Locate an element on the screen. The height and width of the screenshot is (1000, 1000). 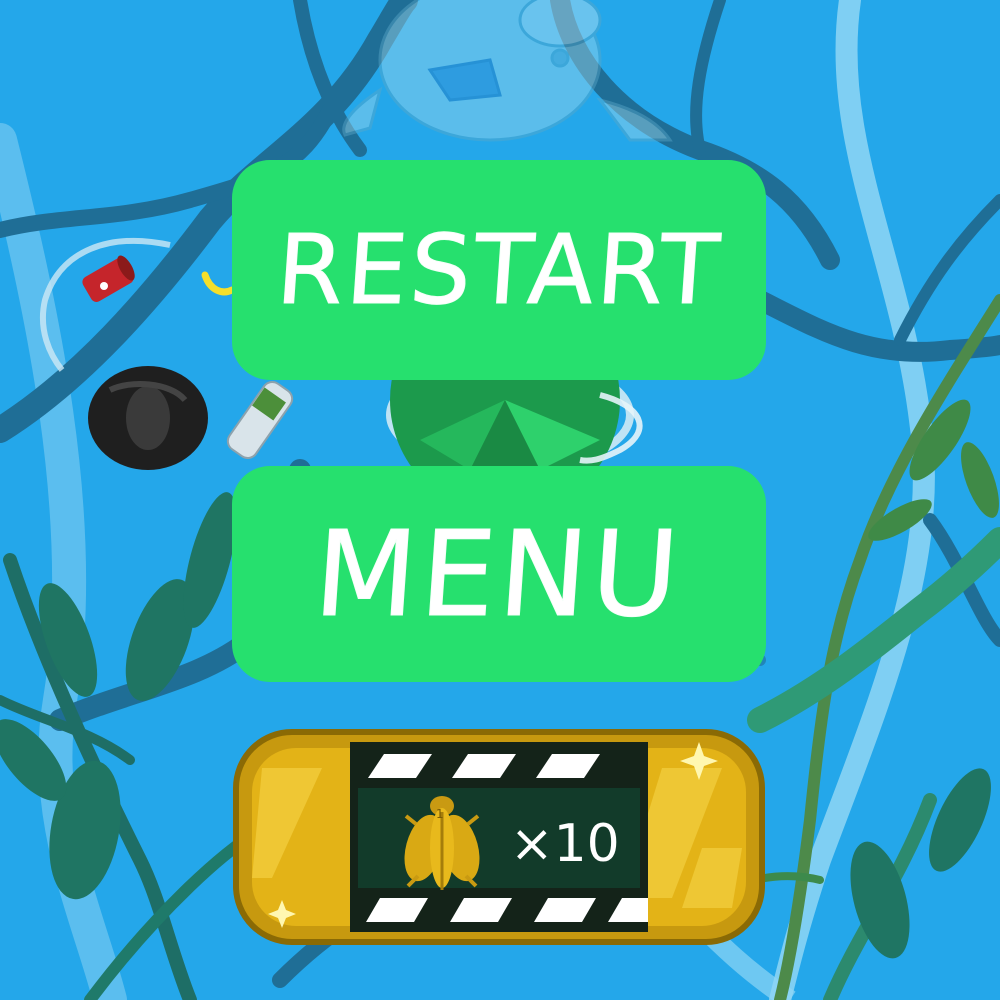
reward-count: ×10 is located at coordinates (565, 844).